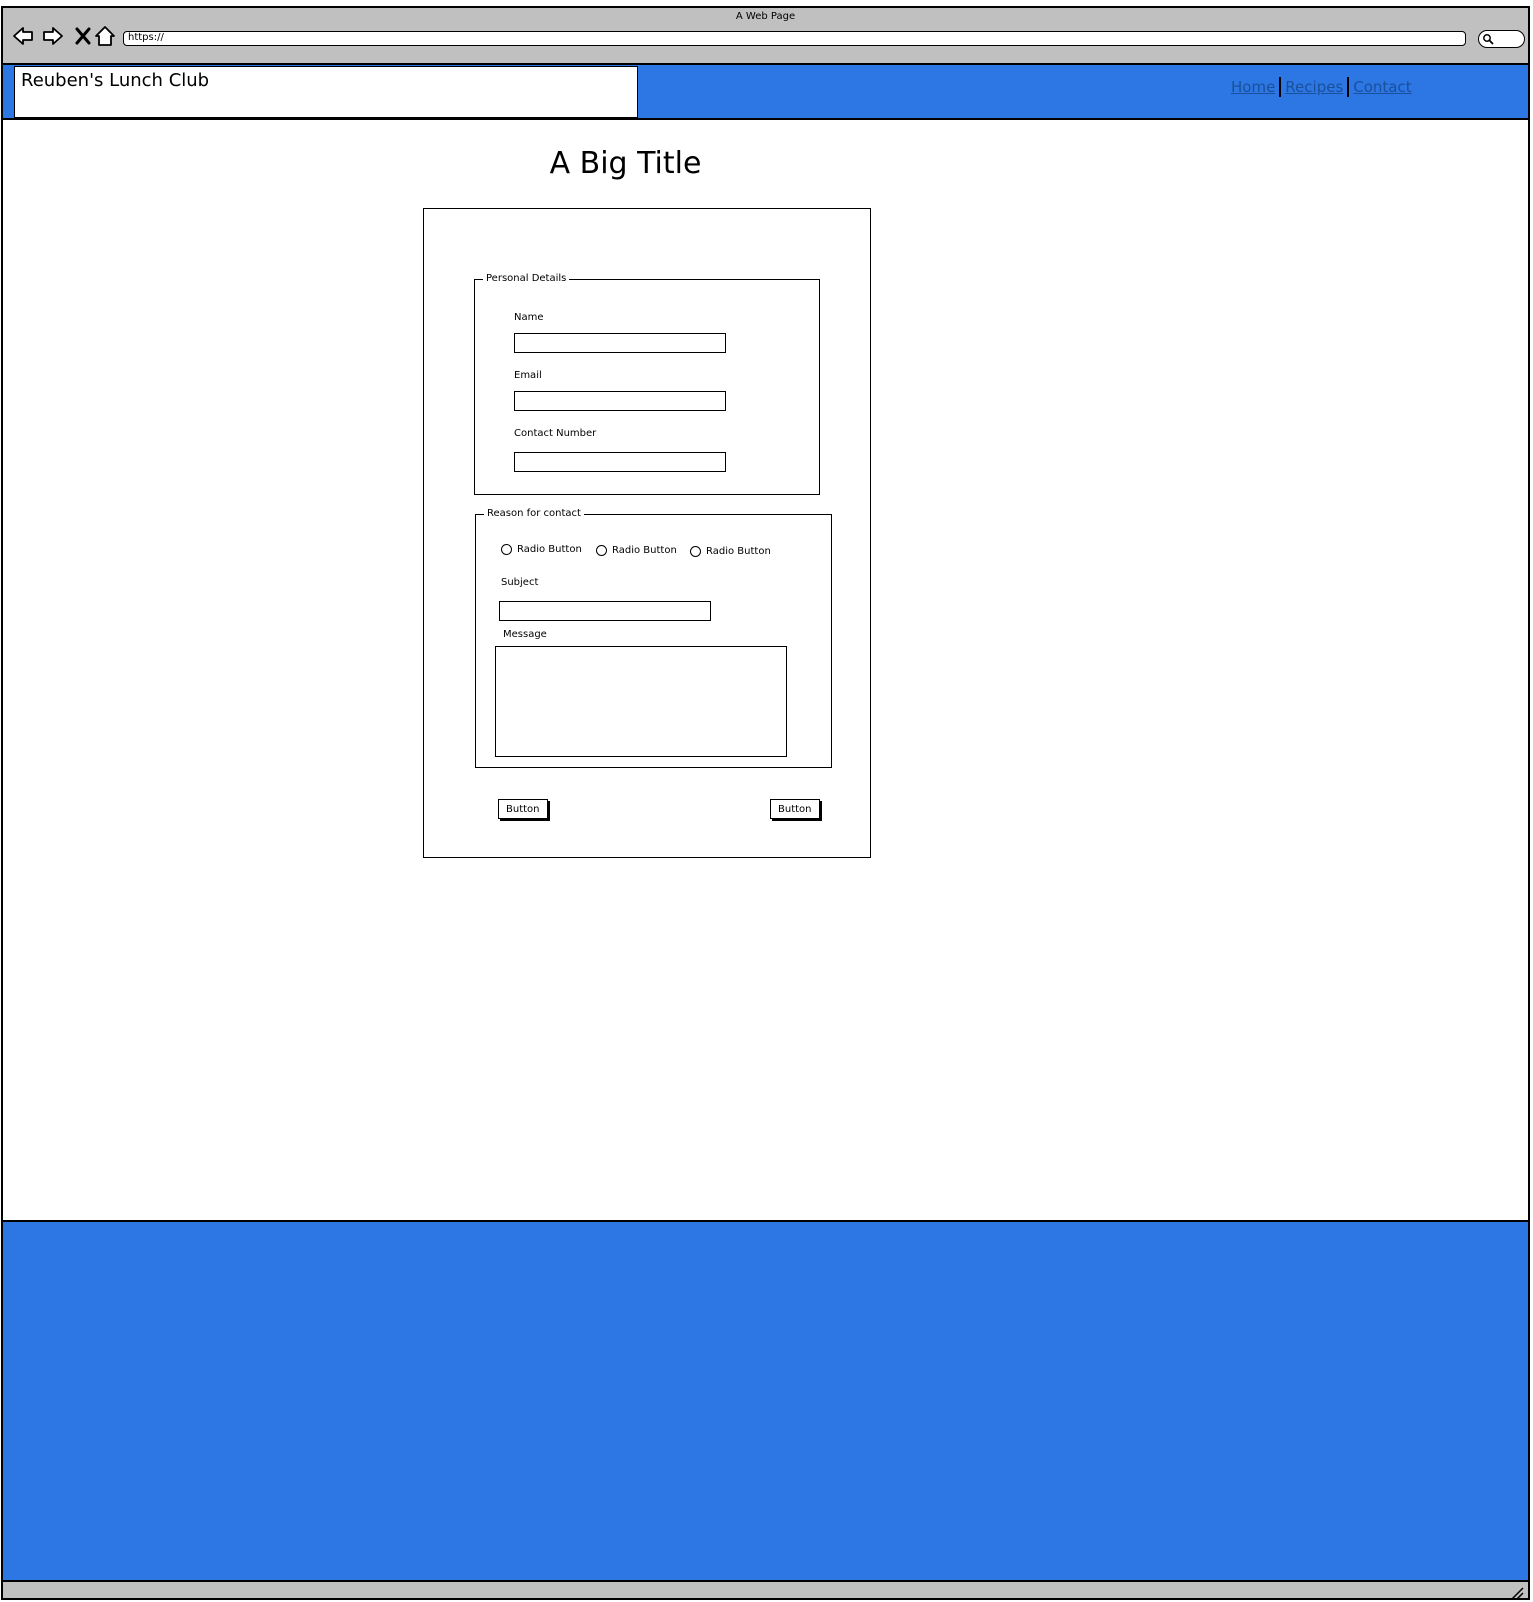 This screenshot has width=1533, height=1602. I want to click on contact-number-label: Contact Number, so click(555, 433).